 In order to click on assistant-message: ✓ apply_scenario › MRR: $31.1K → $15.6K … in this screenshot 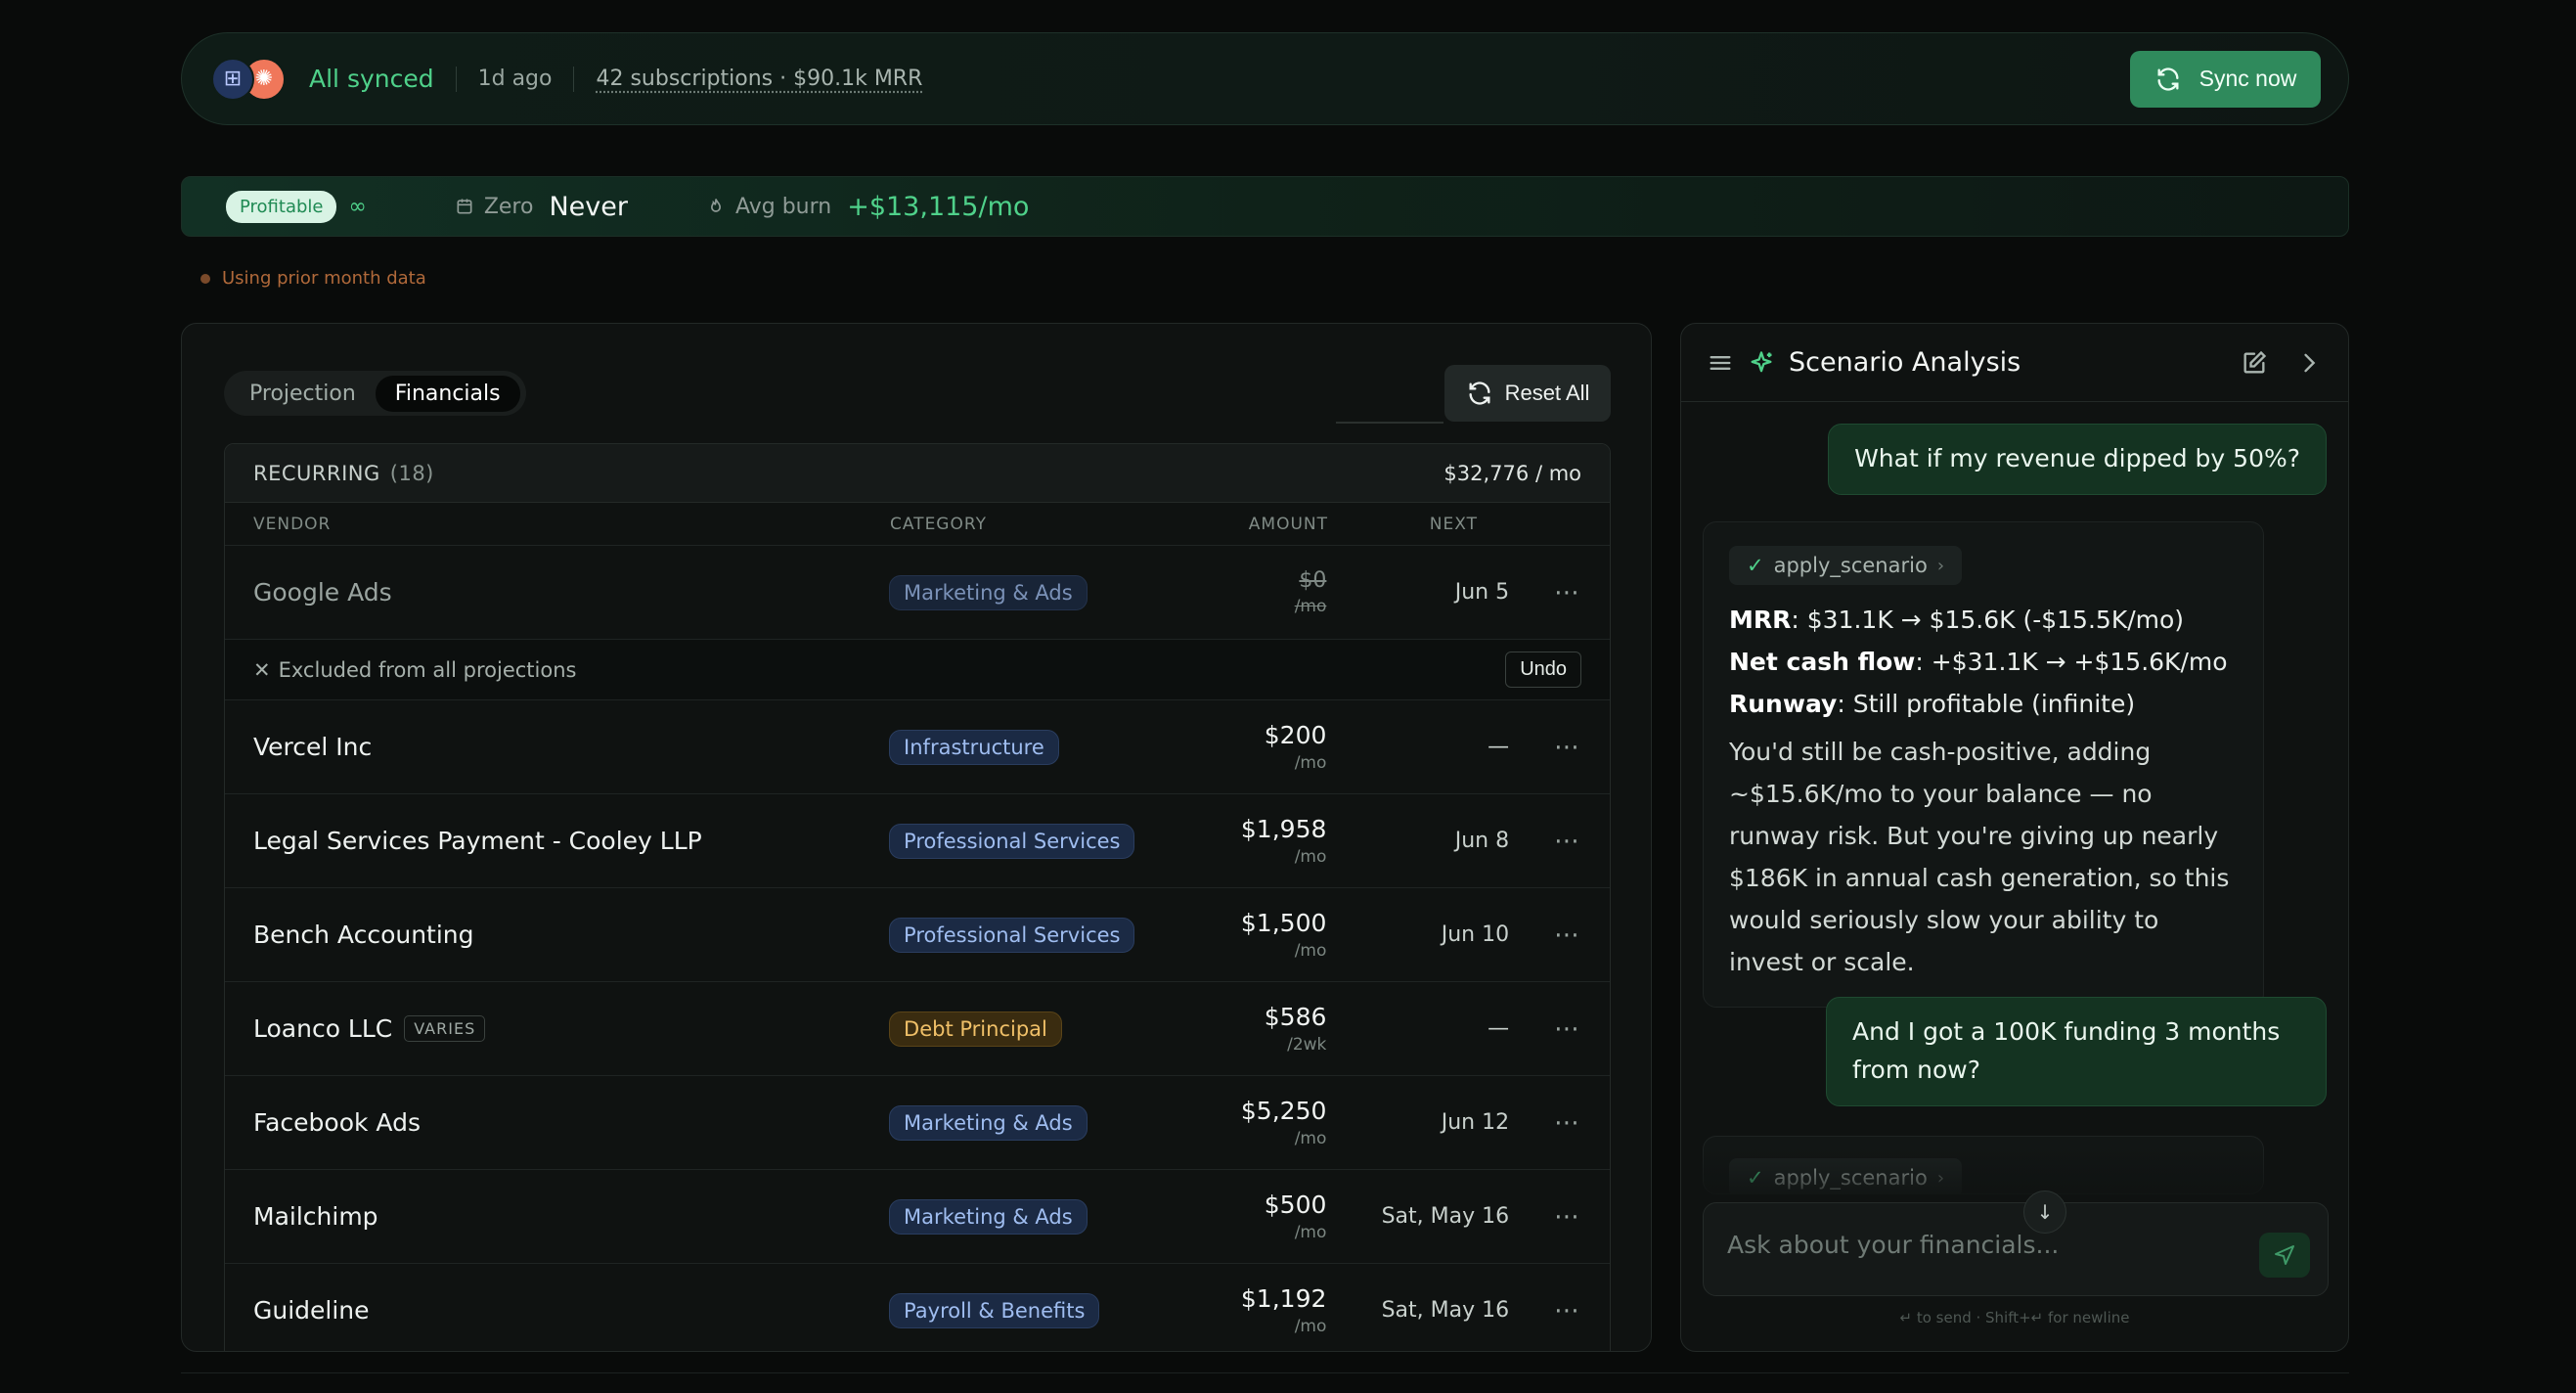, I will do `click(1983, 765)`.